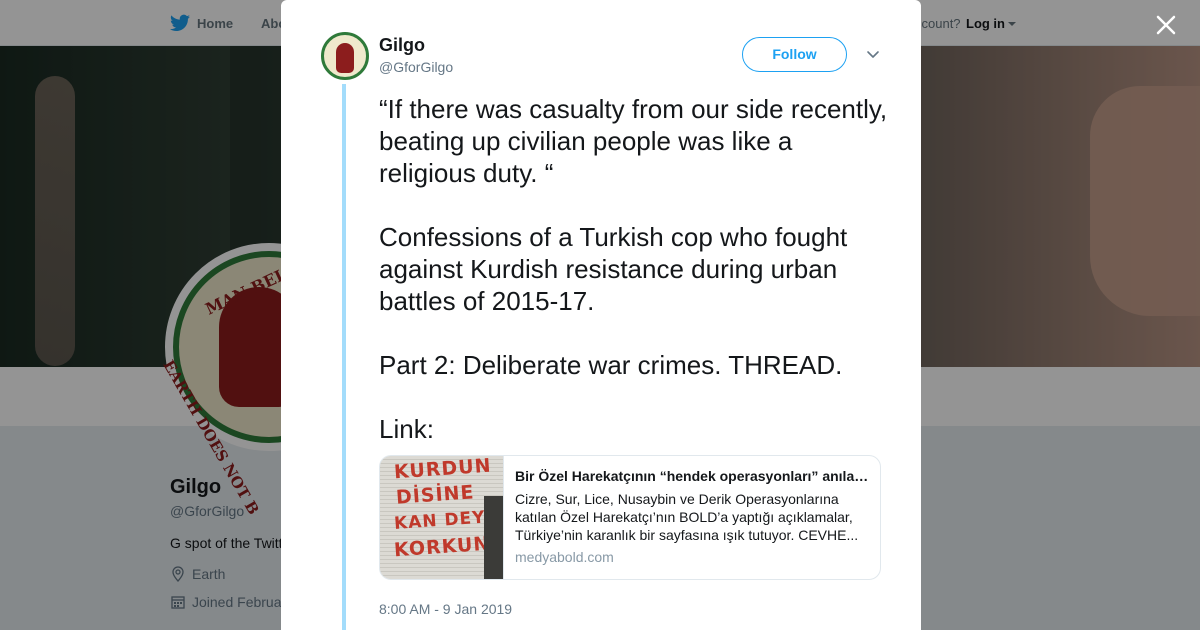 This screenshot has height=630, width=1200. I want to click on tweet-author-avatar, so click(345, 56).